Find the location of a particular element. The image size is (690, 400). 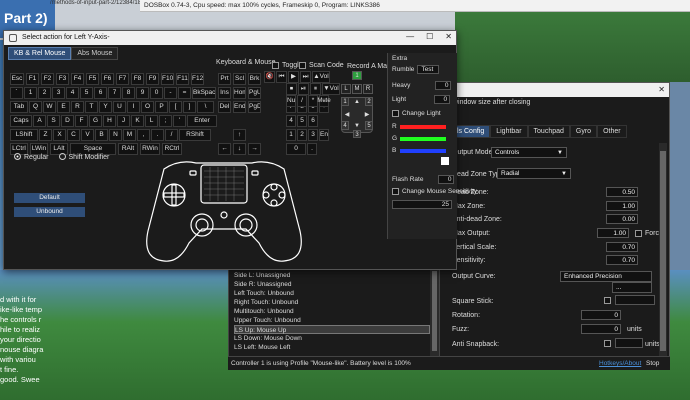

key: PgU is located at coordinates (254, 93).